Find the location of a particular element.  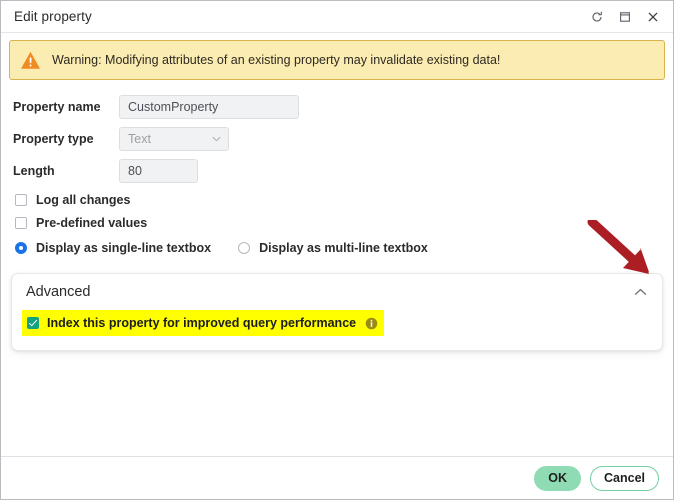

property-type-select: Text is located at coordinates (174, 139).